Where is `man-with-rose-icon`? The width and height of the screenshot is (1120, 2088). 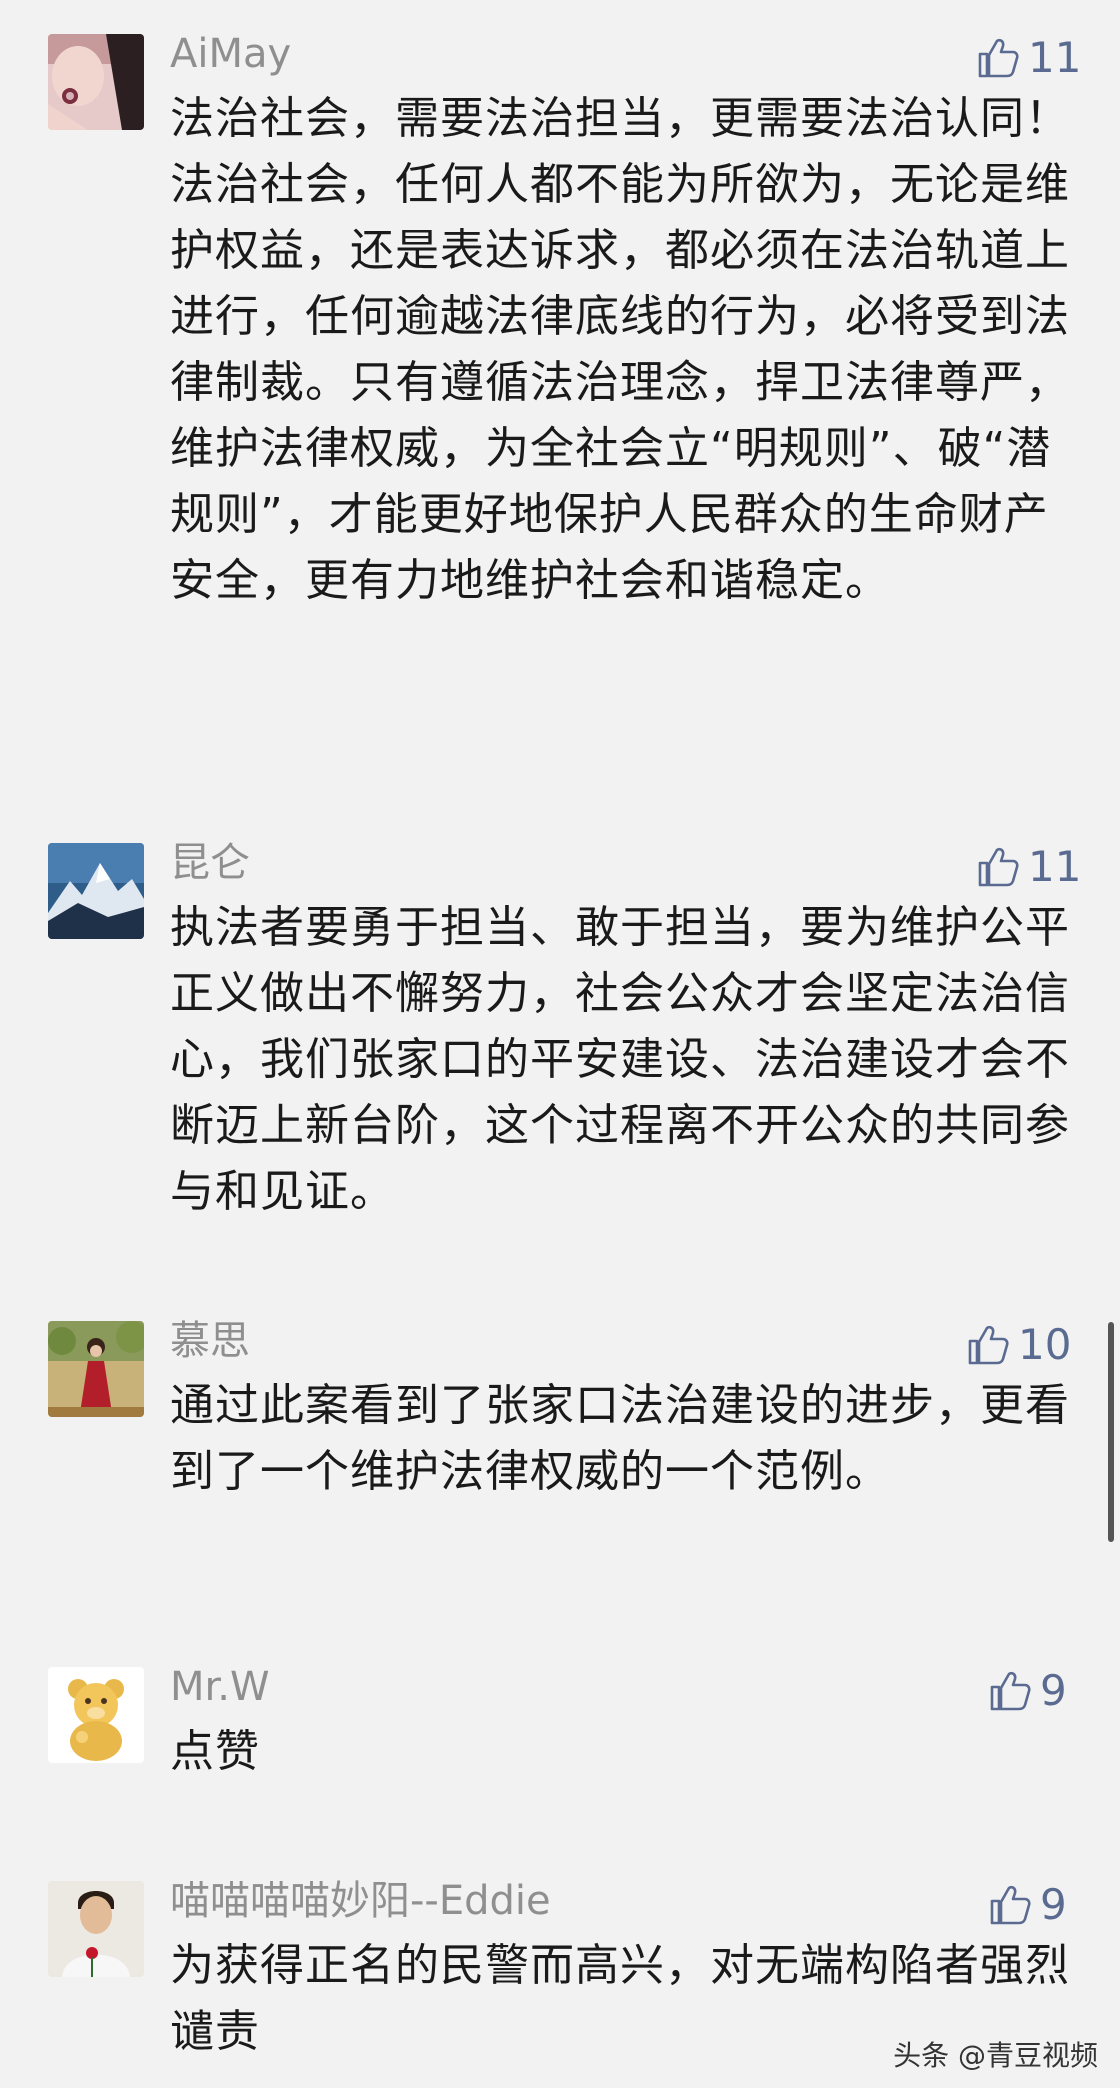 man-with-rose-icon is located at coordinates (96, 1929).